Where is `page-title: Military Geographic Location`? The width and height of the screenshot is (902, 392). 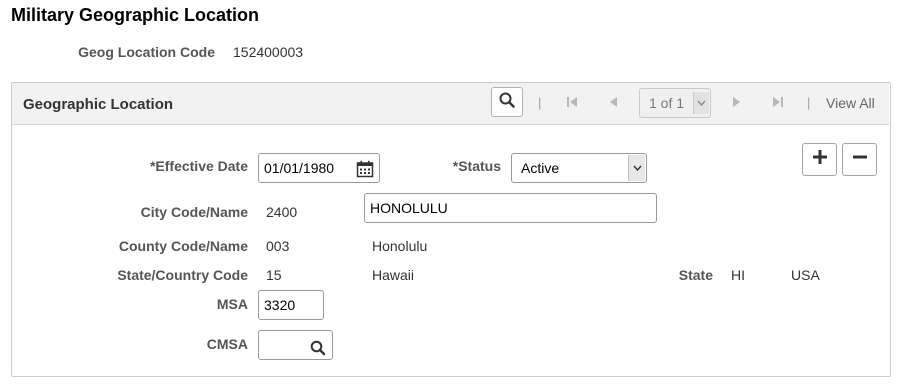 page-title: Military Geographic Location is located at coordinates (135, 15).